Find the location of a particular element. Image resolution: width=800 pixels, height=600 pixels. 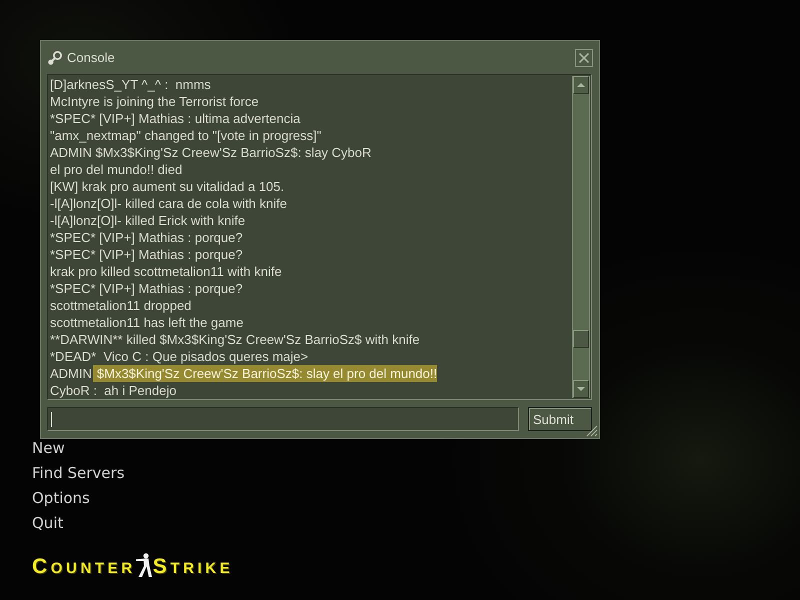

menu-item: Find Servers is located at coordinates (78, 473).